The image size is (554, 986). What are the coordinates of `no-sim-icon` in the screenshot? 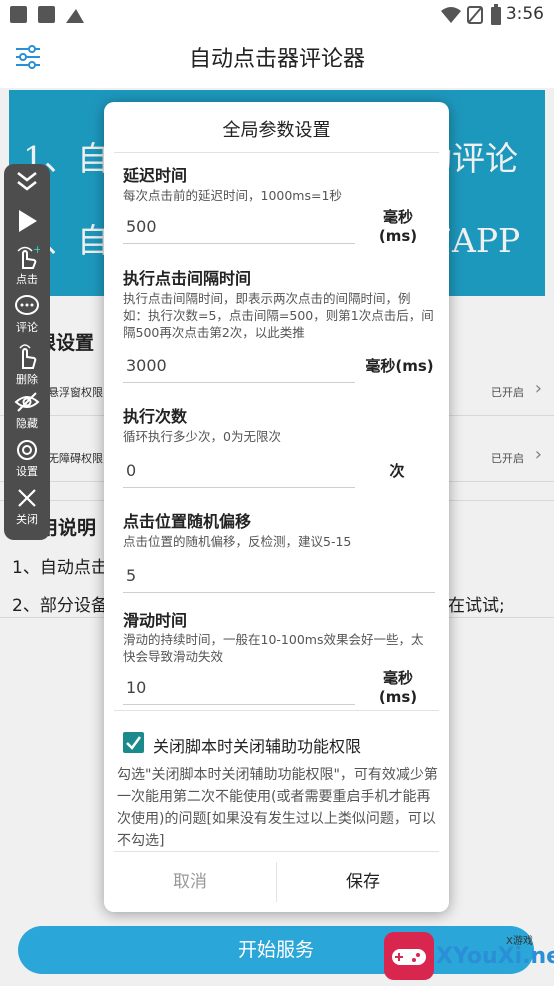 It's located at (475, 15).